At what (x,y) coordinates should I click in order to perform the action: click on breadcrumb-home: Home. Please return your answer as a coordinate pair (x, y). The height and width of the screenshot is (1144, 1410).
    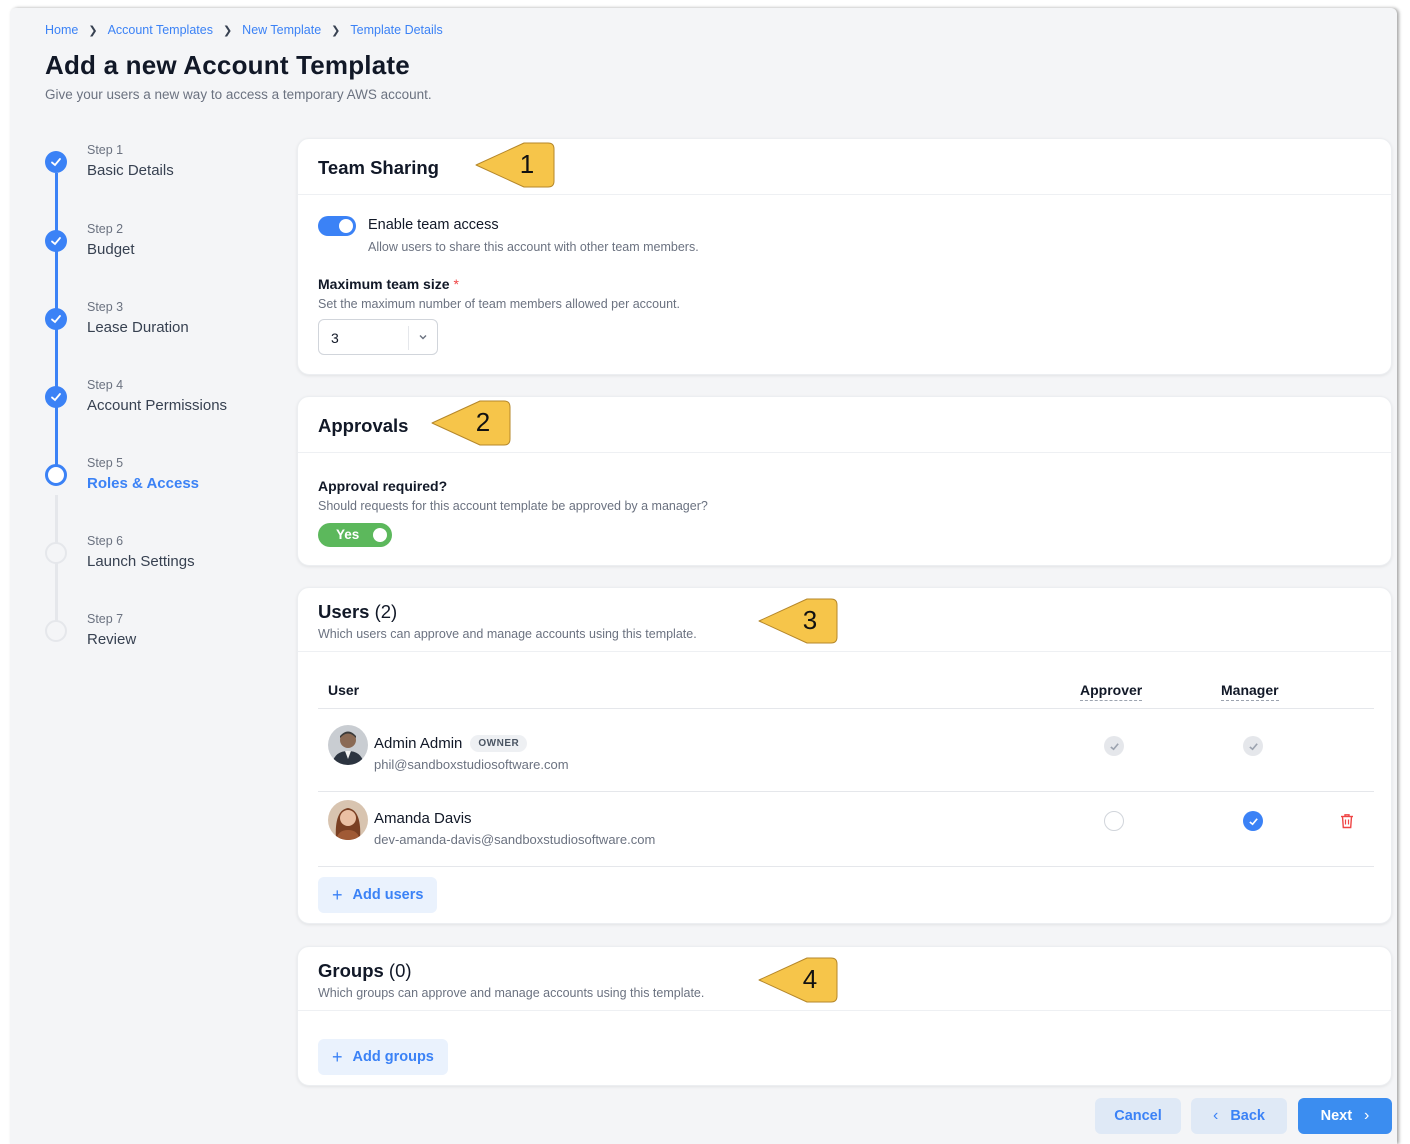
    Looking at the image, I should click on (61, 30).